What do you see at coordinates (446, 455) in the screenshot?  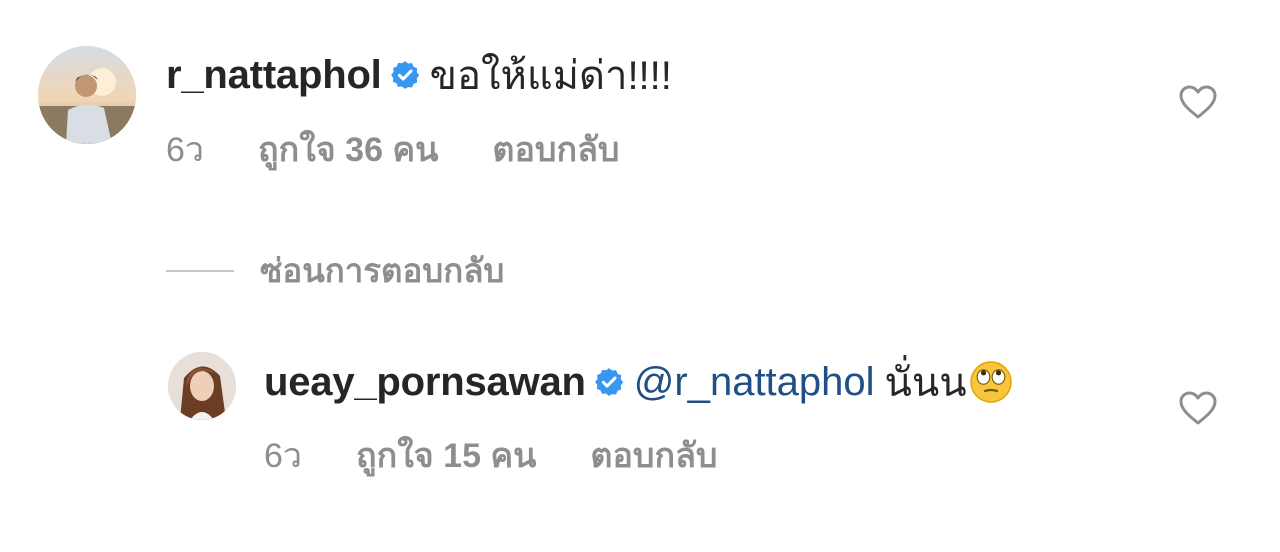 I see `like-count: ถูกใจ 15 คน` at bounding box center [446, 455].